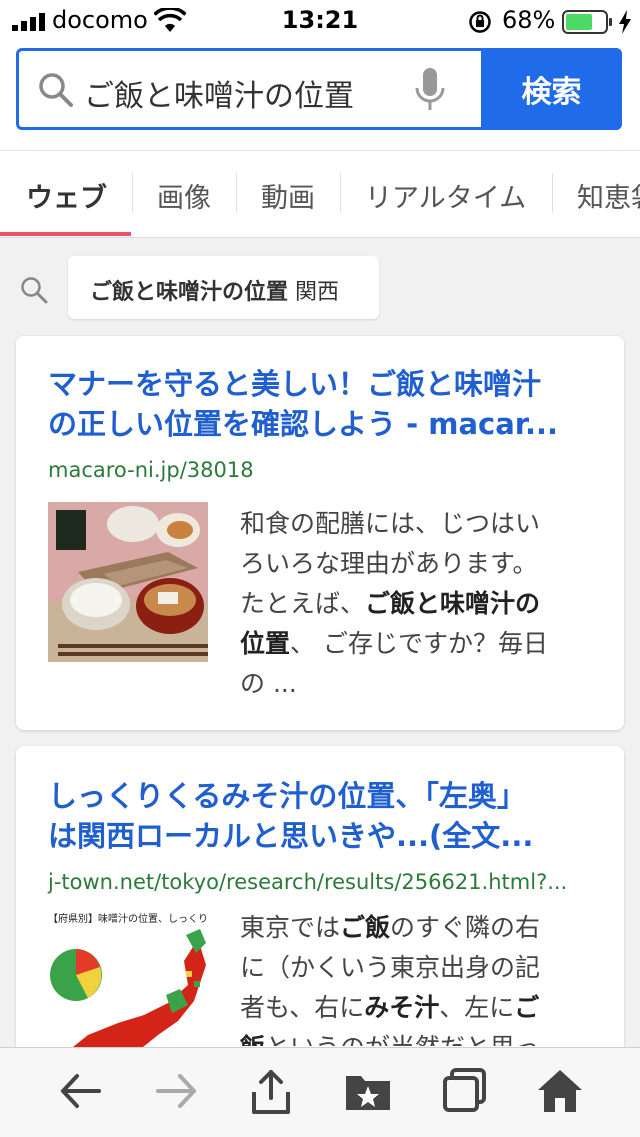 This screenshot has height=1137, width=640. What do you see at coordinates (265, 643) in the screenshot?
I see `snippet-highlight: 位置` at bounding box center [265, 643].